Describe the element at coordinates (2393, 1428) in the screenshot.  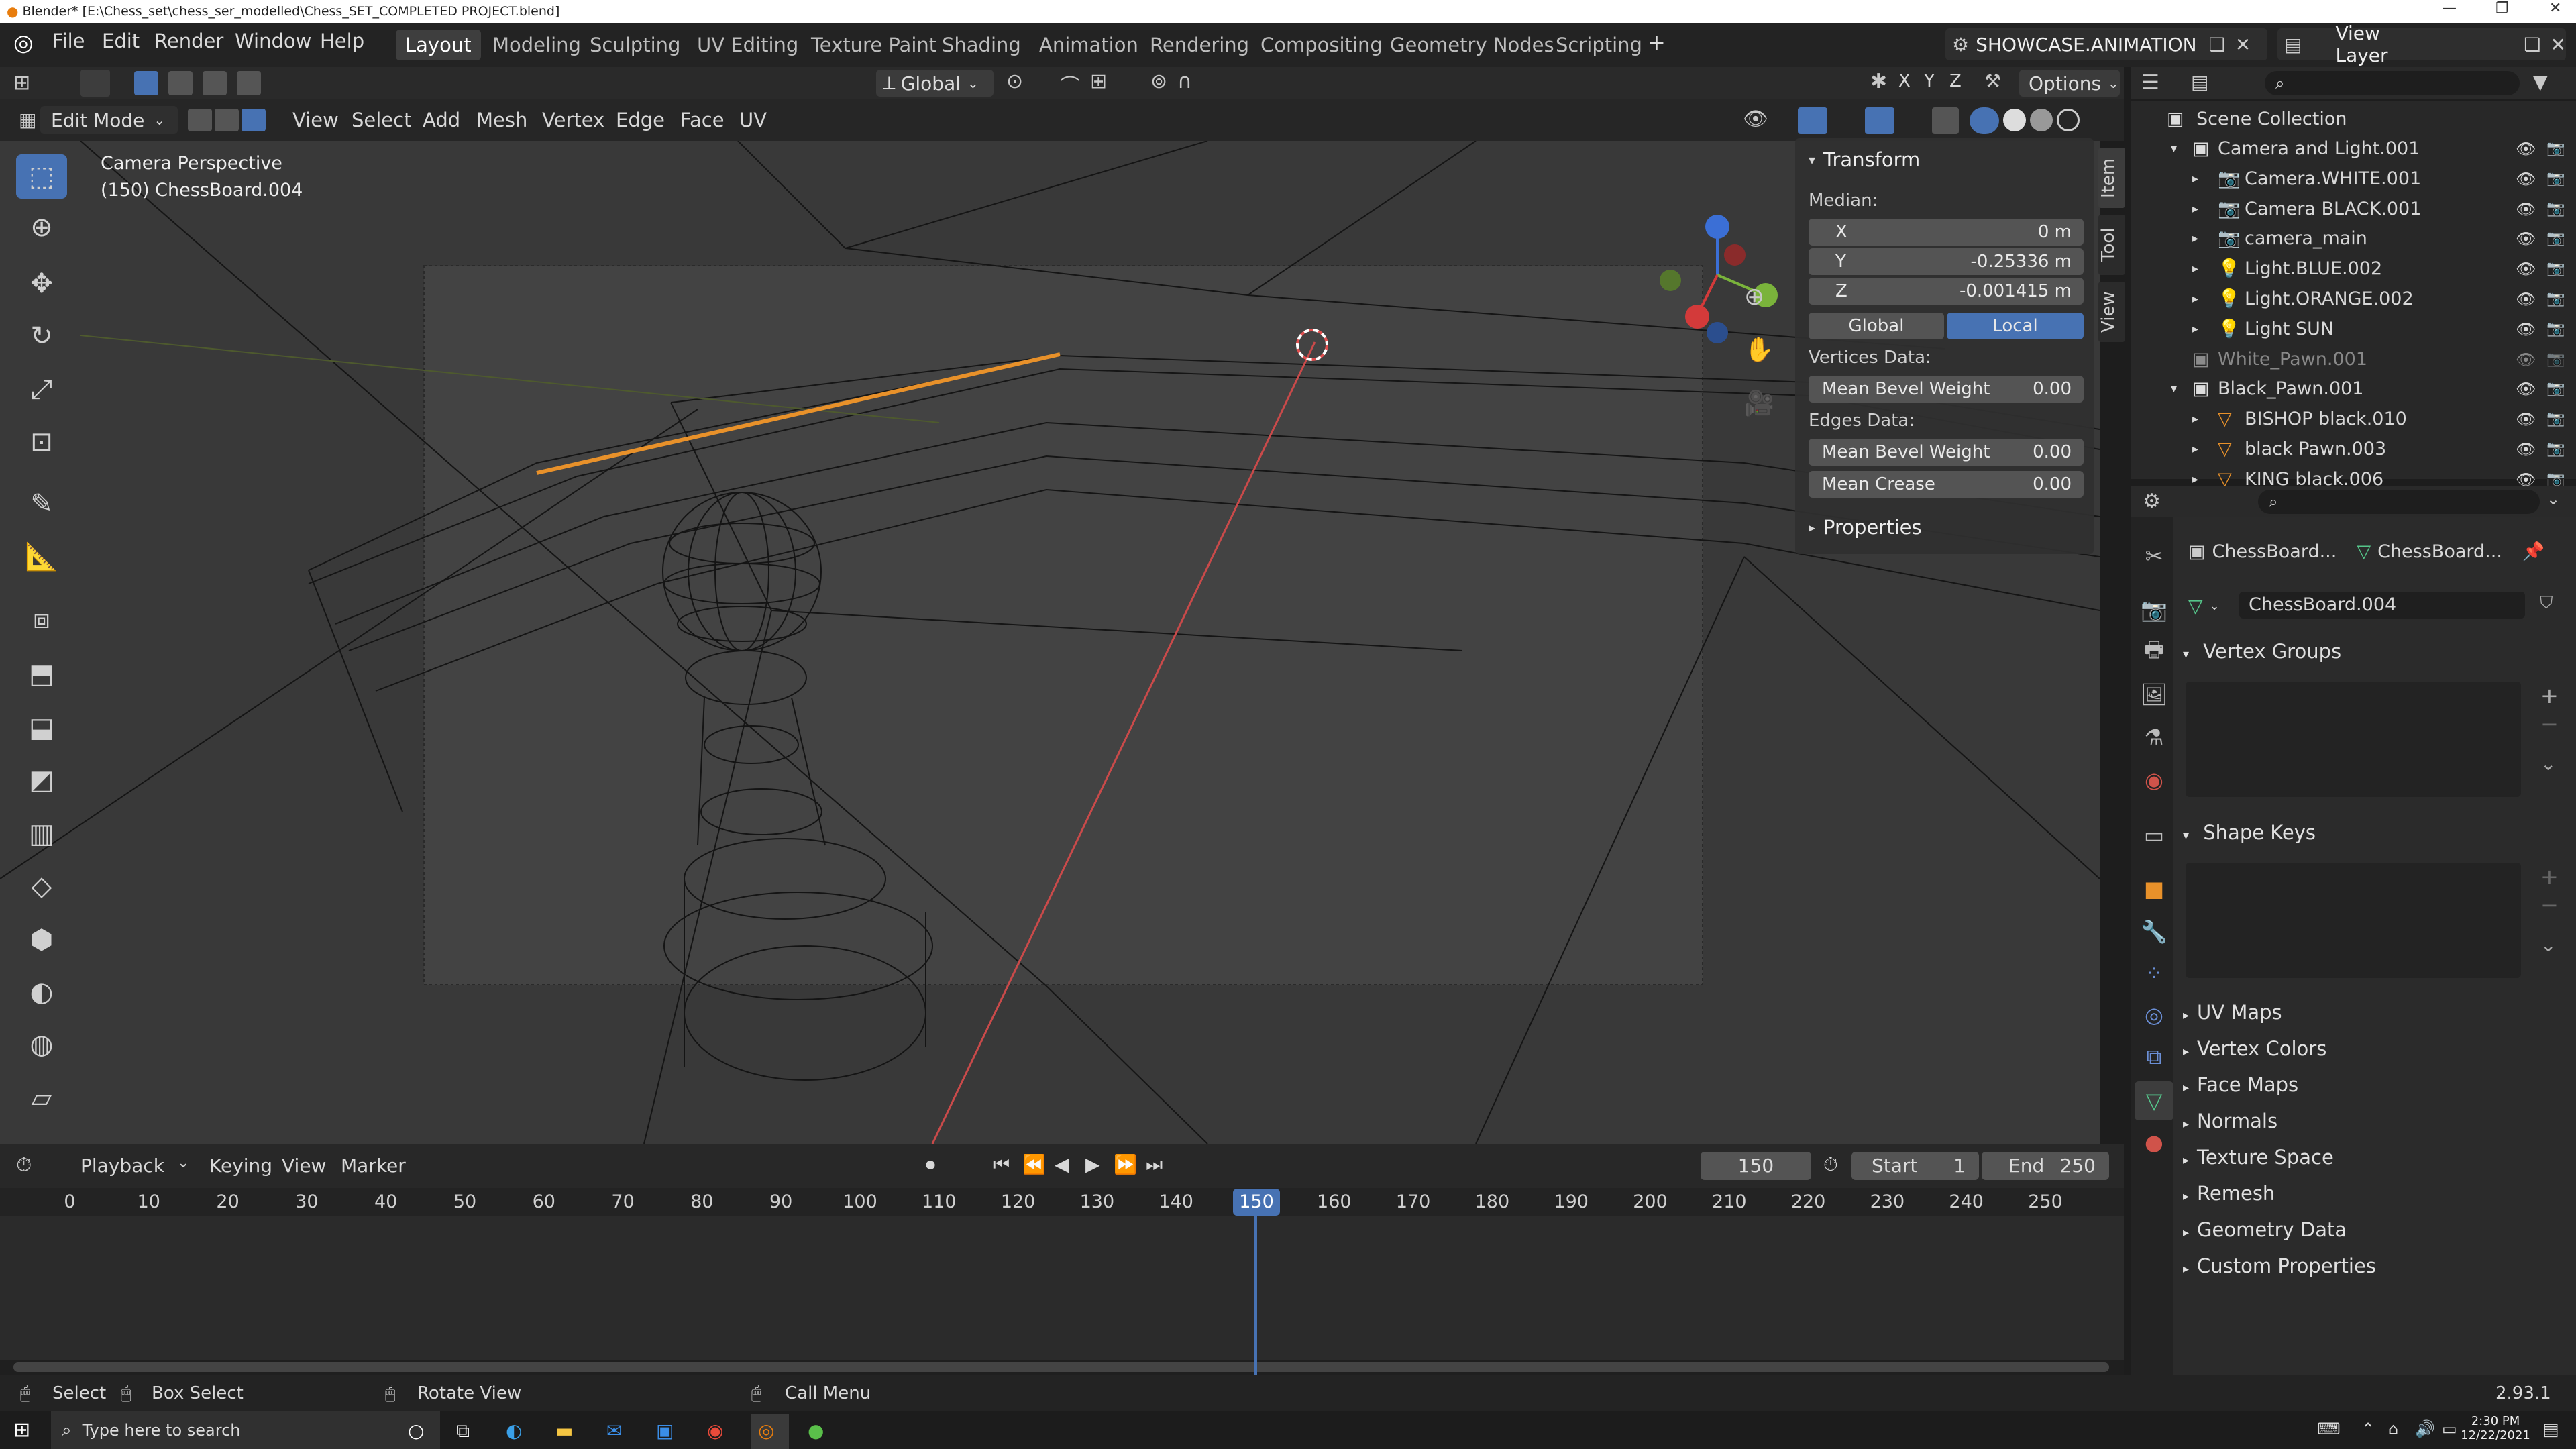
I see `network-icon: ⌂` at that location.